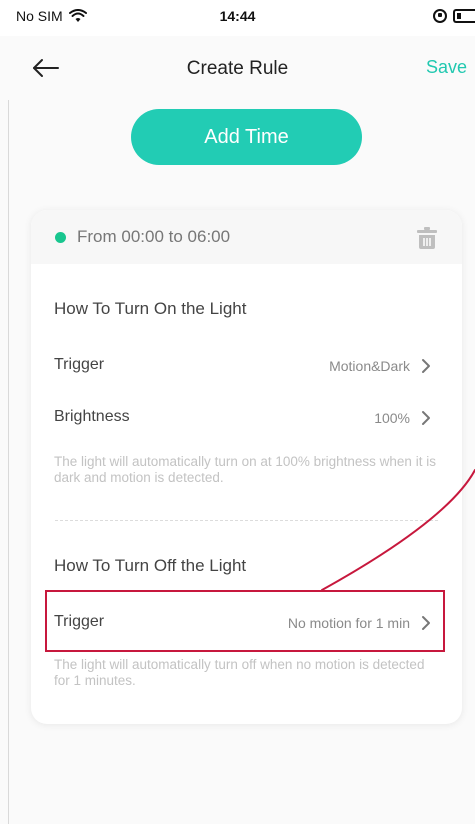 The width and height of the screenshot is (475, 824). What do you see at coordinates (246, 622) in the screenshot?
I see `turn-off-trigger-row: Trigger No motion for 1 min` at bounding box center [246, 622].